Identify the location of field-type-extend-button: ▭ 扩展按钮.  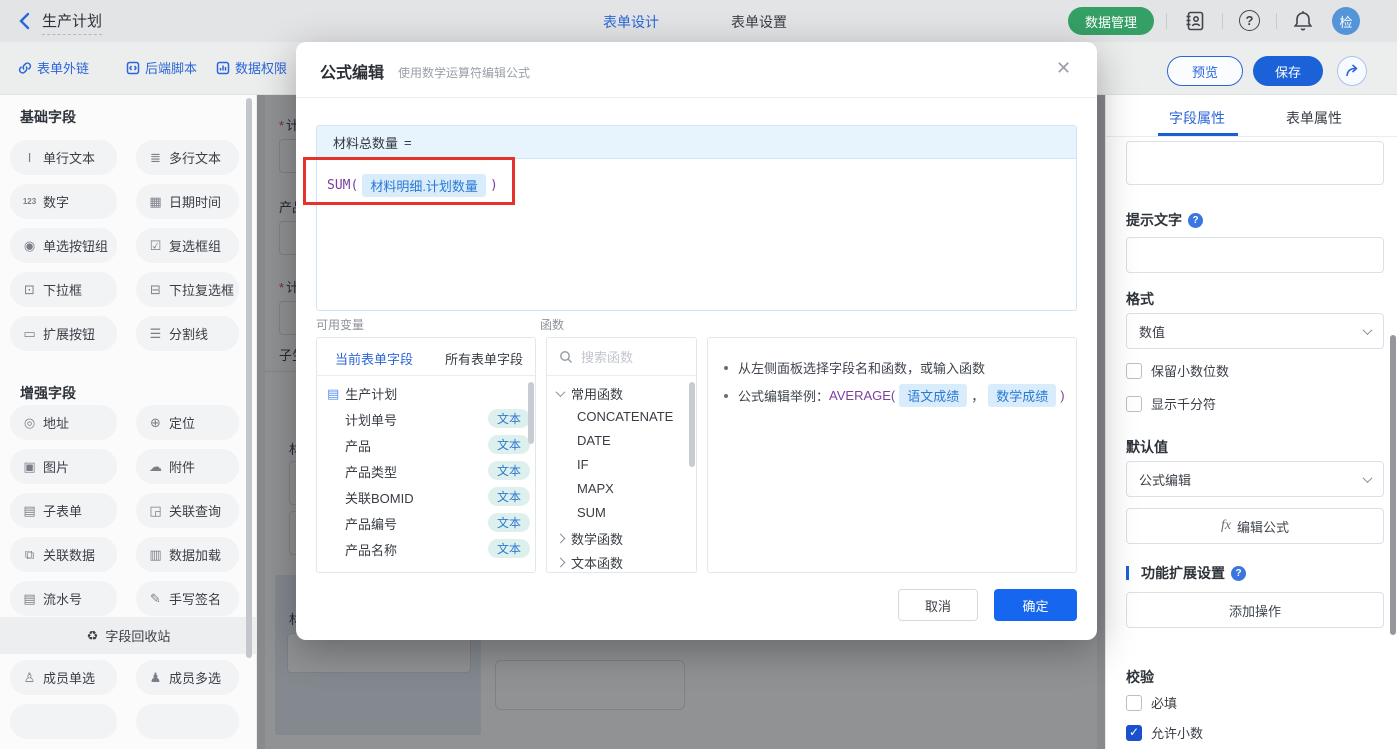
(63, 333).